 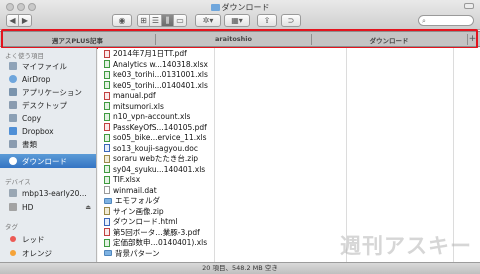 What do you see at coordinates (13, 144) in the screenshot?
I see `documents-icon` at bounding box center [13, 144].